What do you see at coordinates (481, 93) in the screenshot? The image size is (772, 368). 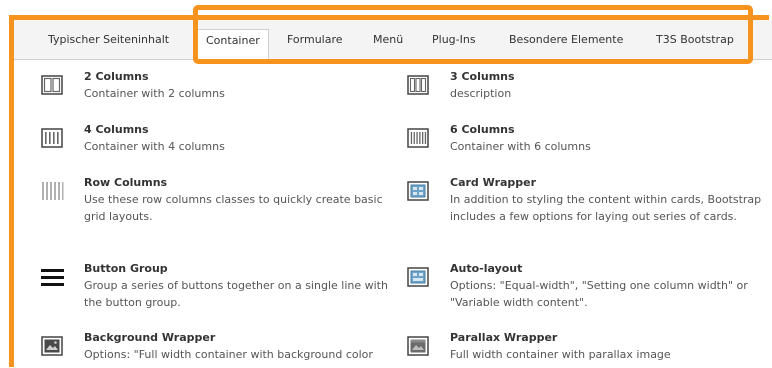 I see `item-description: description` at bounding box center [481, 93].